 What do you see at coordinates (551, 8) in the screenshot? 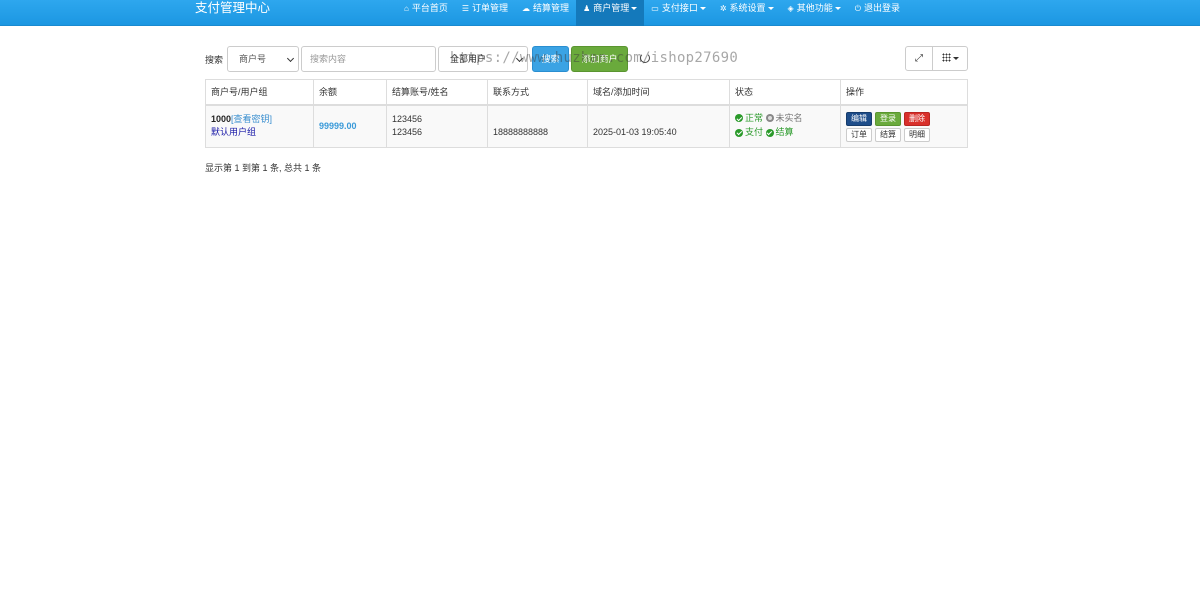
I see `nav-settlement-label: 结算管理` at bounding box center [551, 8].